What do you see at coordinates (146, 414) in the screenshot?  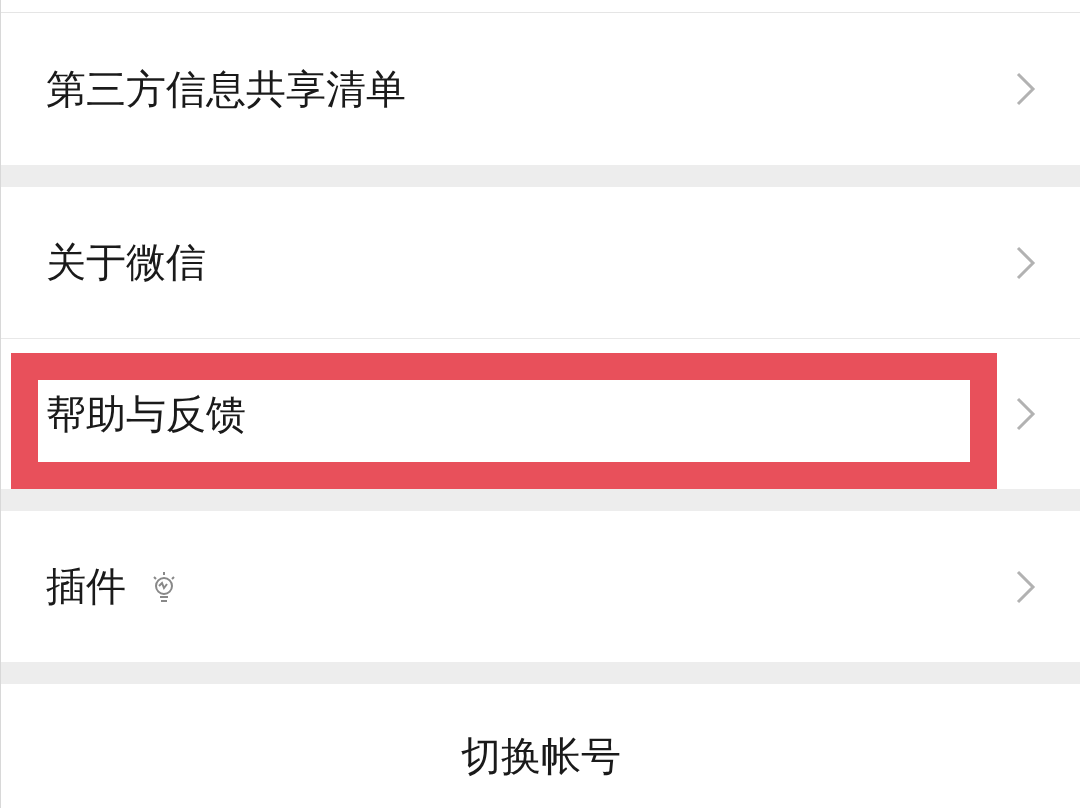 I see `item-label: 帮助与反馈` at bounding box center [146, 414].